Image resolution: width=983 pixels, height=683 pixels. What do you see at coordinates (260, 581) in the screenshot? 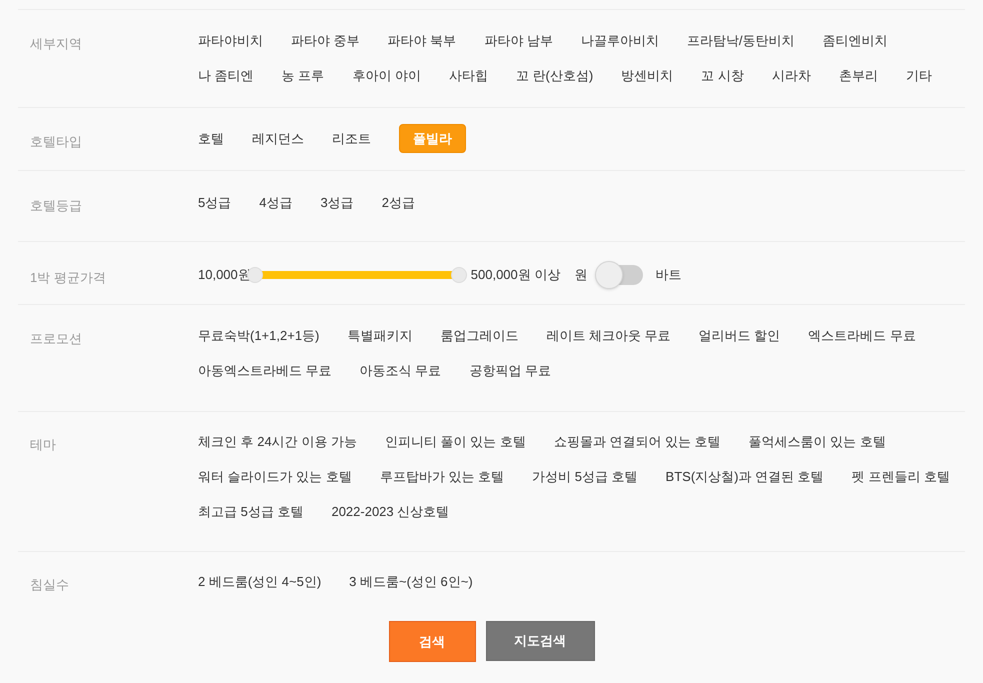
I see `filter-option: 2 베드룸(성인 4~5인)` at bounding box center [260, 581].